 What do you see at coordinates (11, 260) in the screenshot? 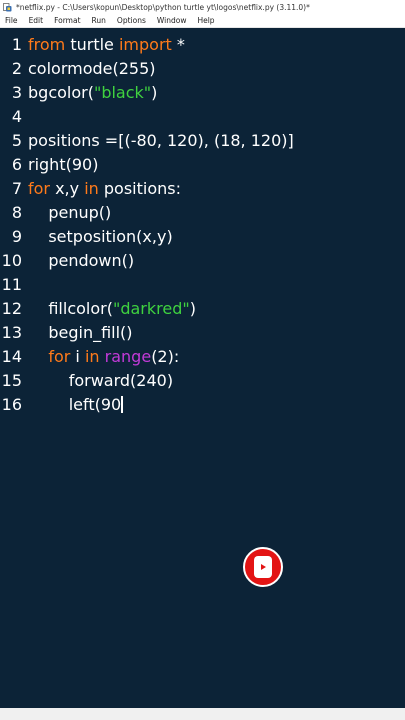
I see `line-number: 10` at bounding box center [11, 260].